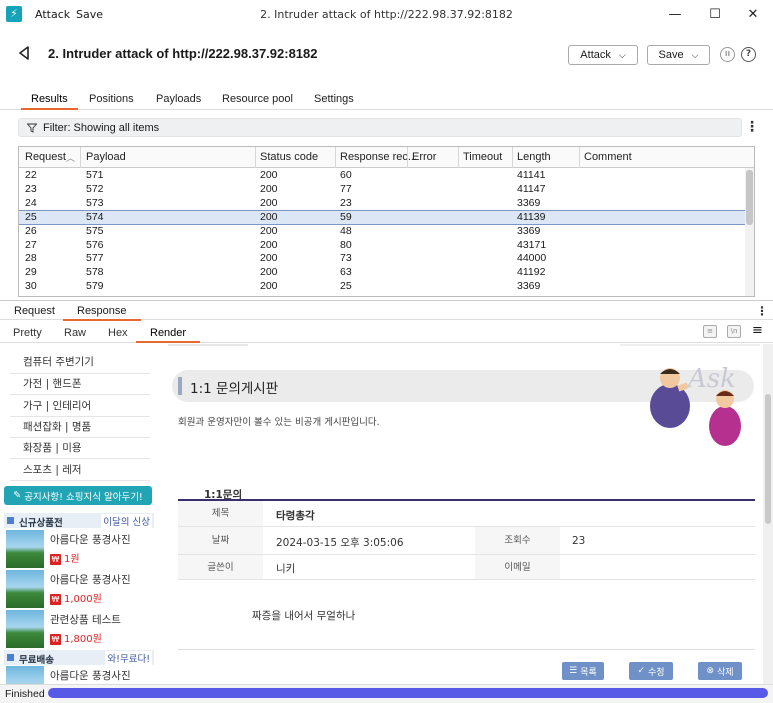  Describe the element at coordinates (346, 202) in the screenshot. I see `table-cell: 23` at that location.